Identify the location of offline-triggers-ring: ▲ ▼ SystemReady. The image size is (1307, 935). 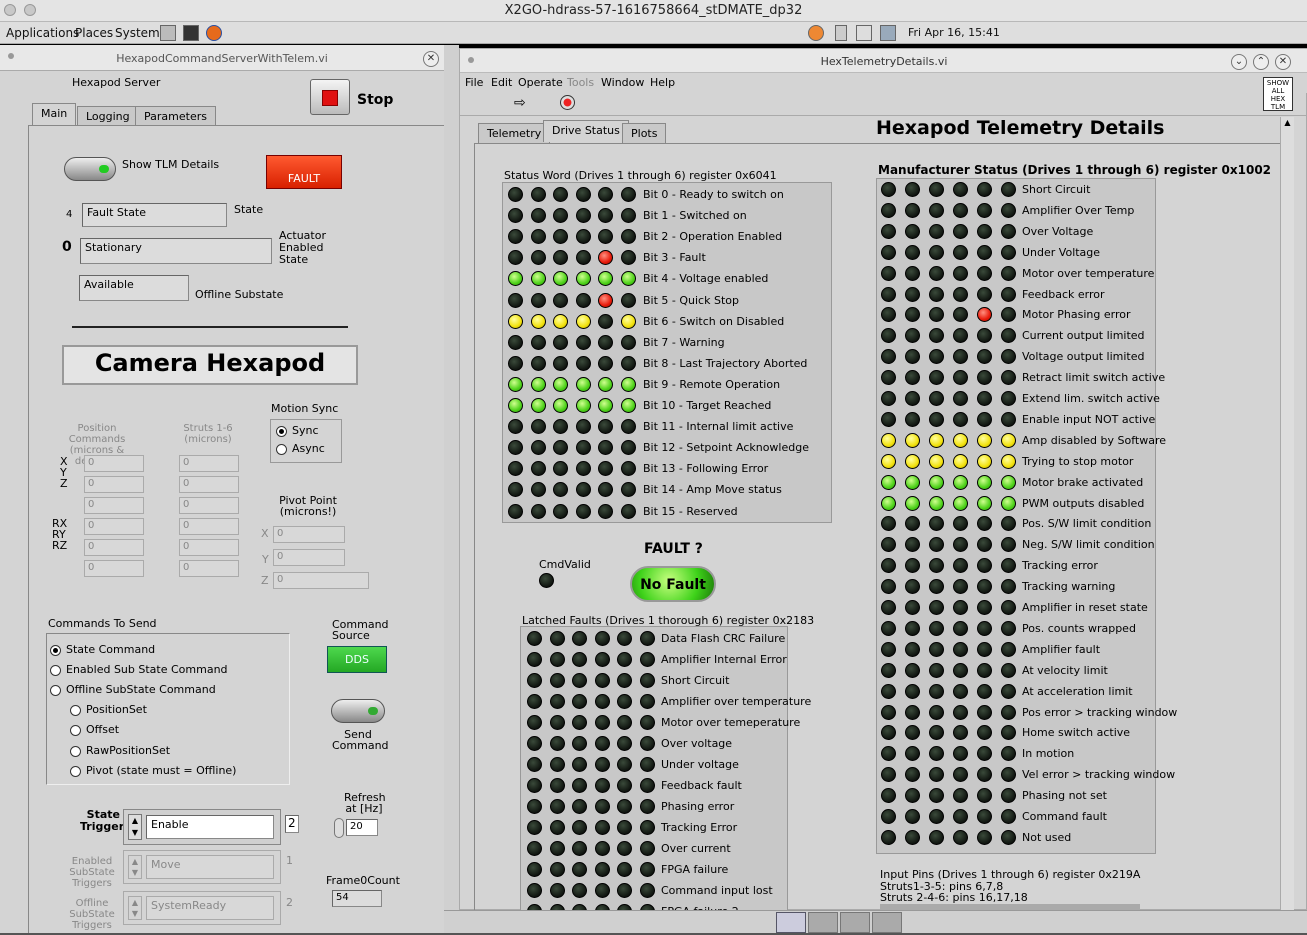
(202, 908).